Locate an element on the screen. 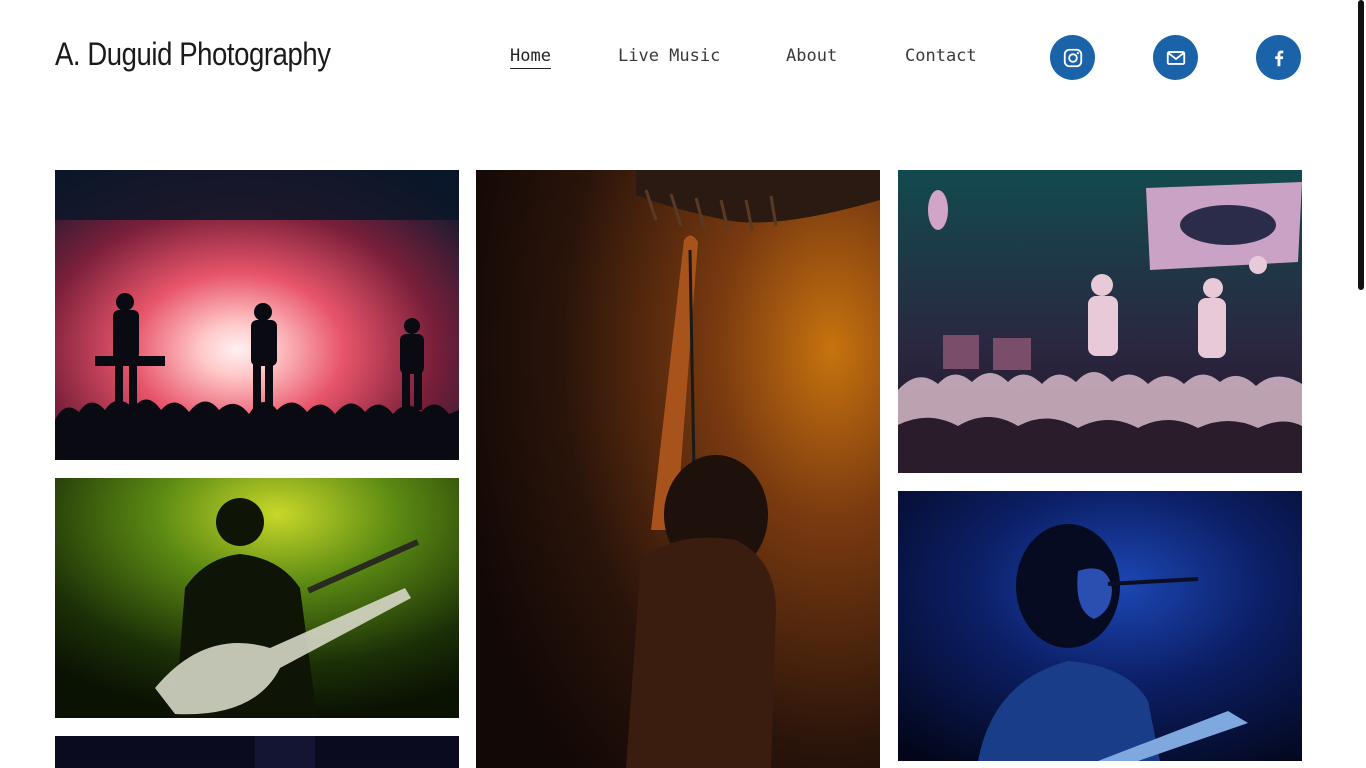  instagram-icon is located at coordinates (1072, 57).